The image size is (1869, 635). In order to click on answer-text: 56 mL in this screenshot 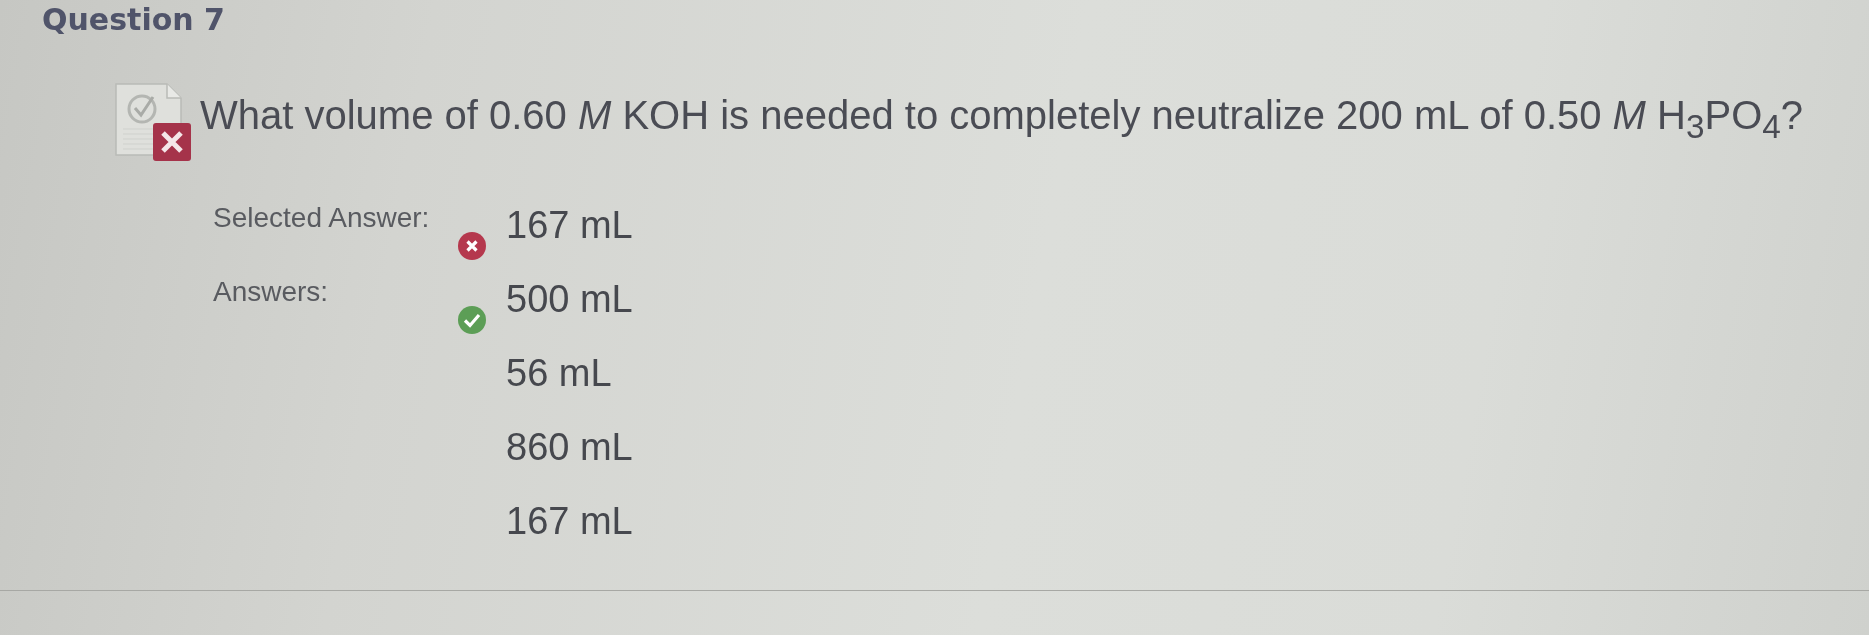, I will do `click(559, 373)`.